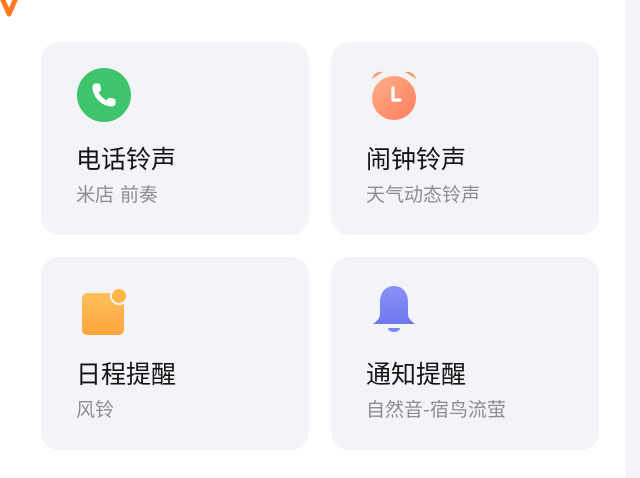 This screenshot has height=478, width=640. What do you see at coordinates (117, 195) in the screenshot?
I see `card-subtitle: 米店 前奏` at bounding box center [117, 195].